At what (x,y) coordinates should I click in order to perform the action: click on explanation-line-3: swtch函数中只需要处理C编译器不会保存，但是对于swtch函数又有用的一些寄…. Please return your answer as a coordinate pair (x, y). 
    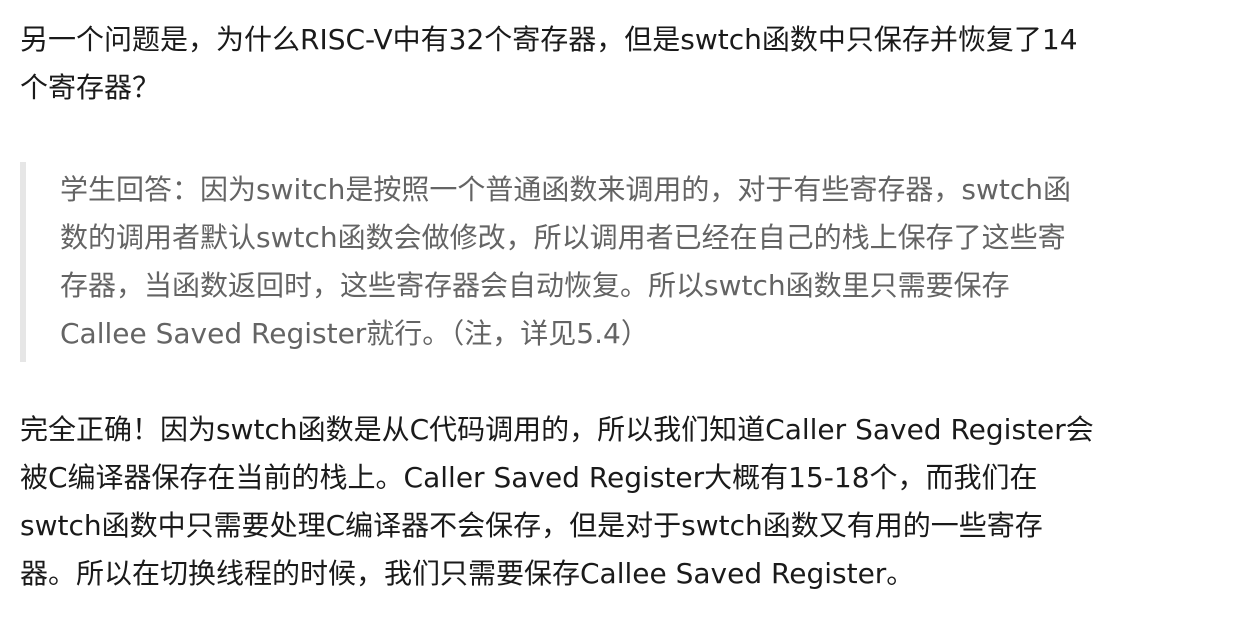
    Looking at the image, I should click on (531, 525).